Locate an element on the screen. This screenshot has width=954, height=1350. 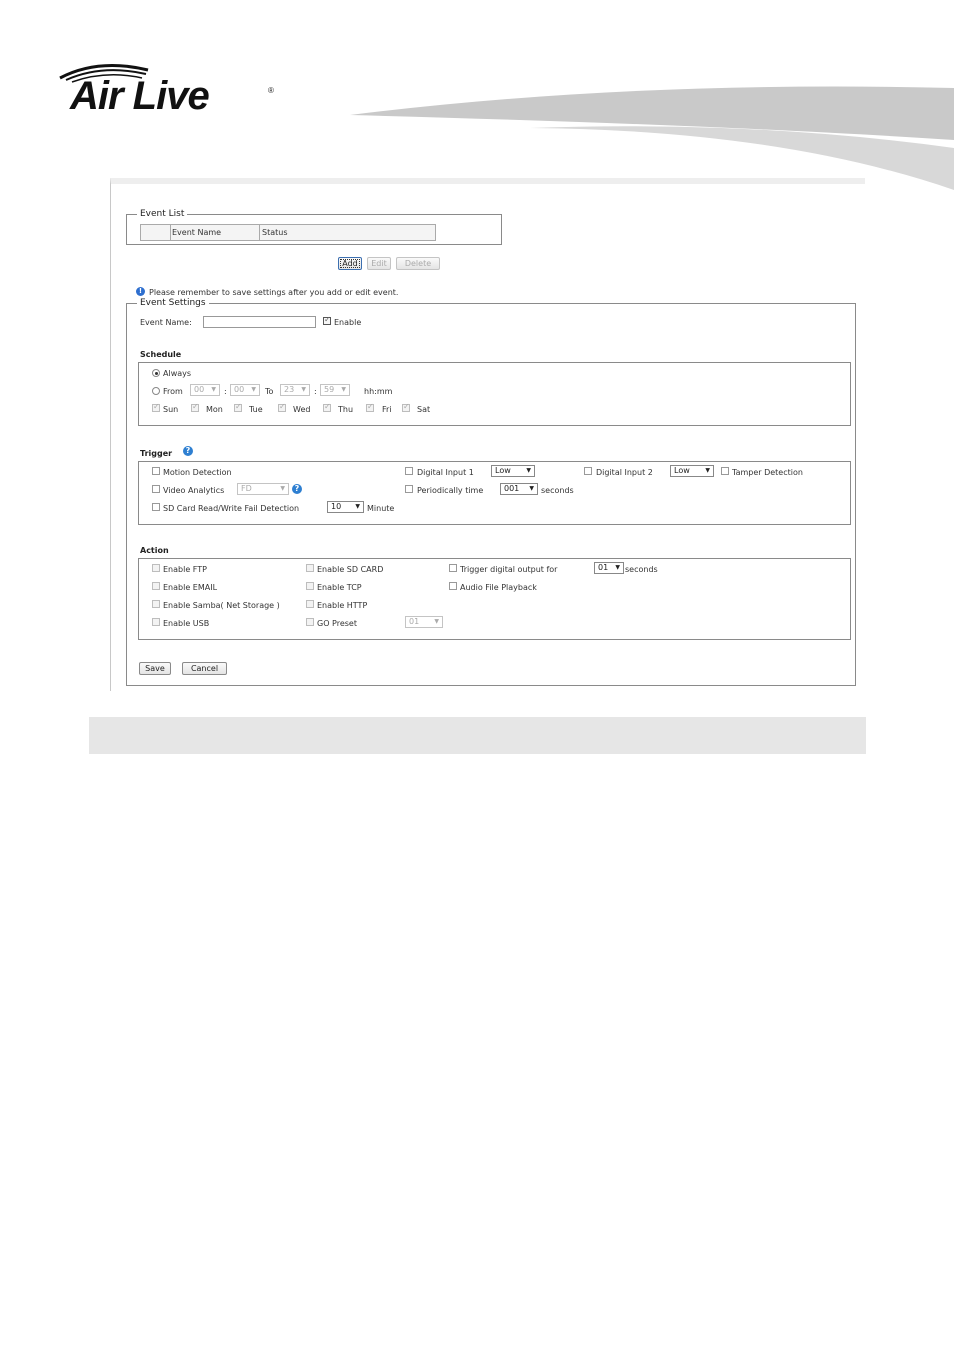
from-minute-select: 00 ▼ is located at coordinates (245, 390).